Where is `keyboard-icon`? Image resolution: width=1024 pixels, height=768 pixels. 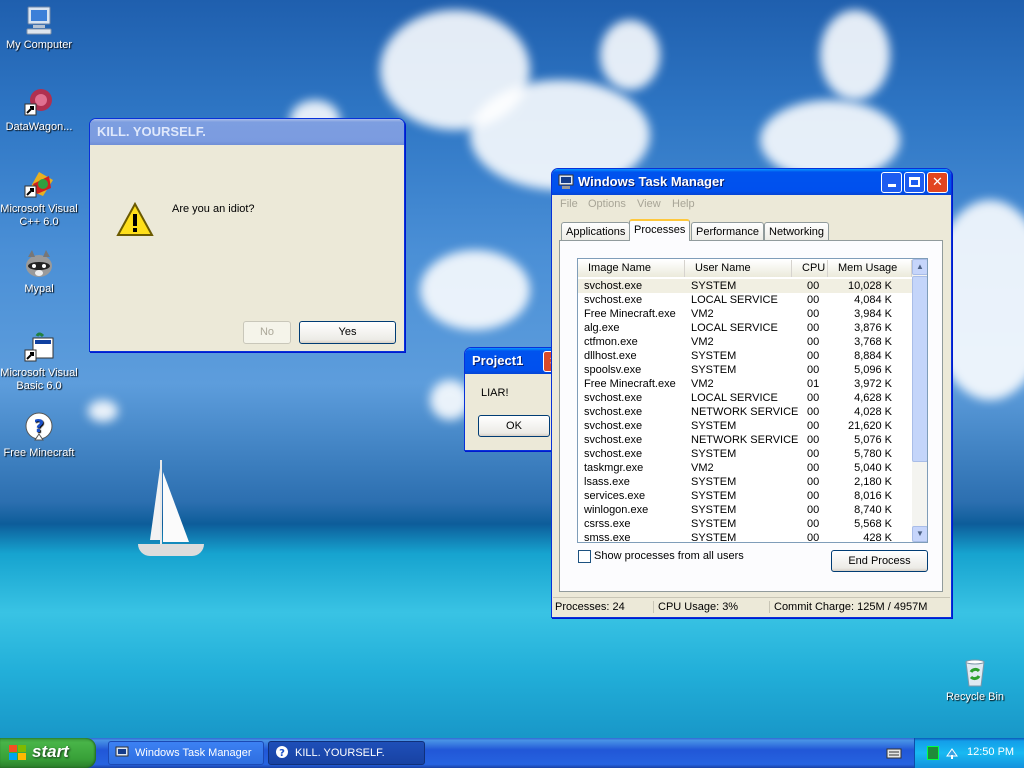 keyboard-icon is located at coordinates (894, 753).